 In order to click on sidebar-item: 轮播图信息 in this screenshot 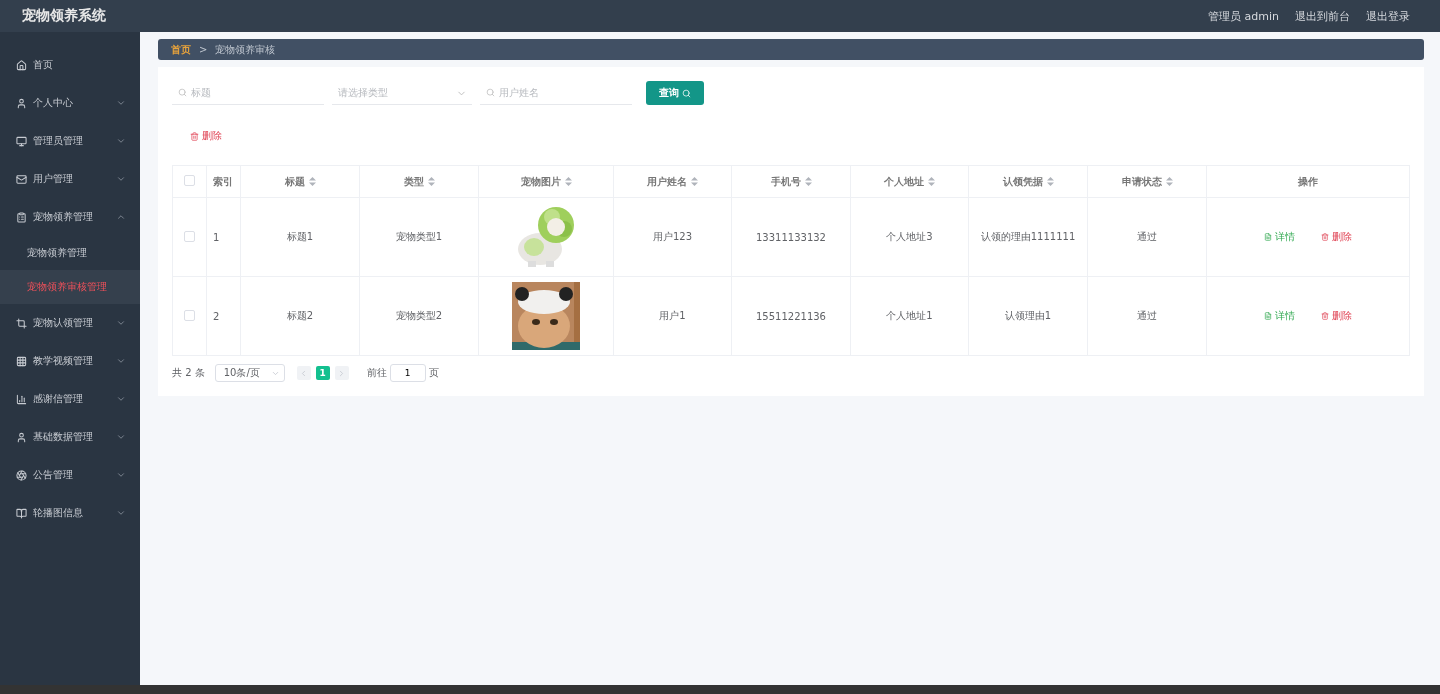, I will do `click(70, 513)`.